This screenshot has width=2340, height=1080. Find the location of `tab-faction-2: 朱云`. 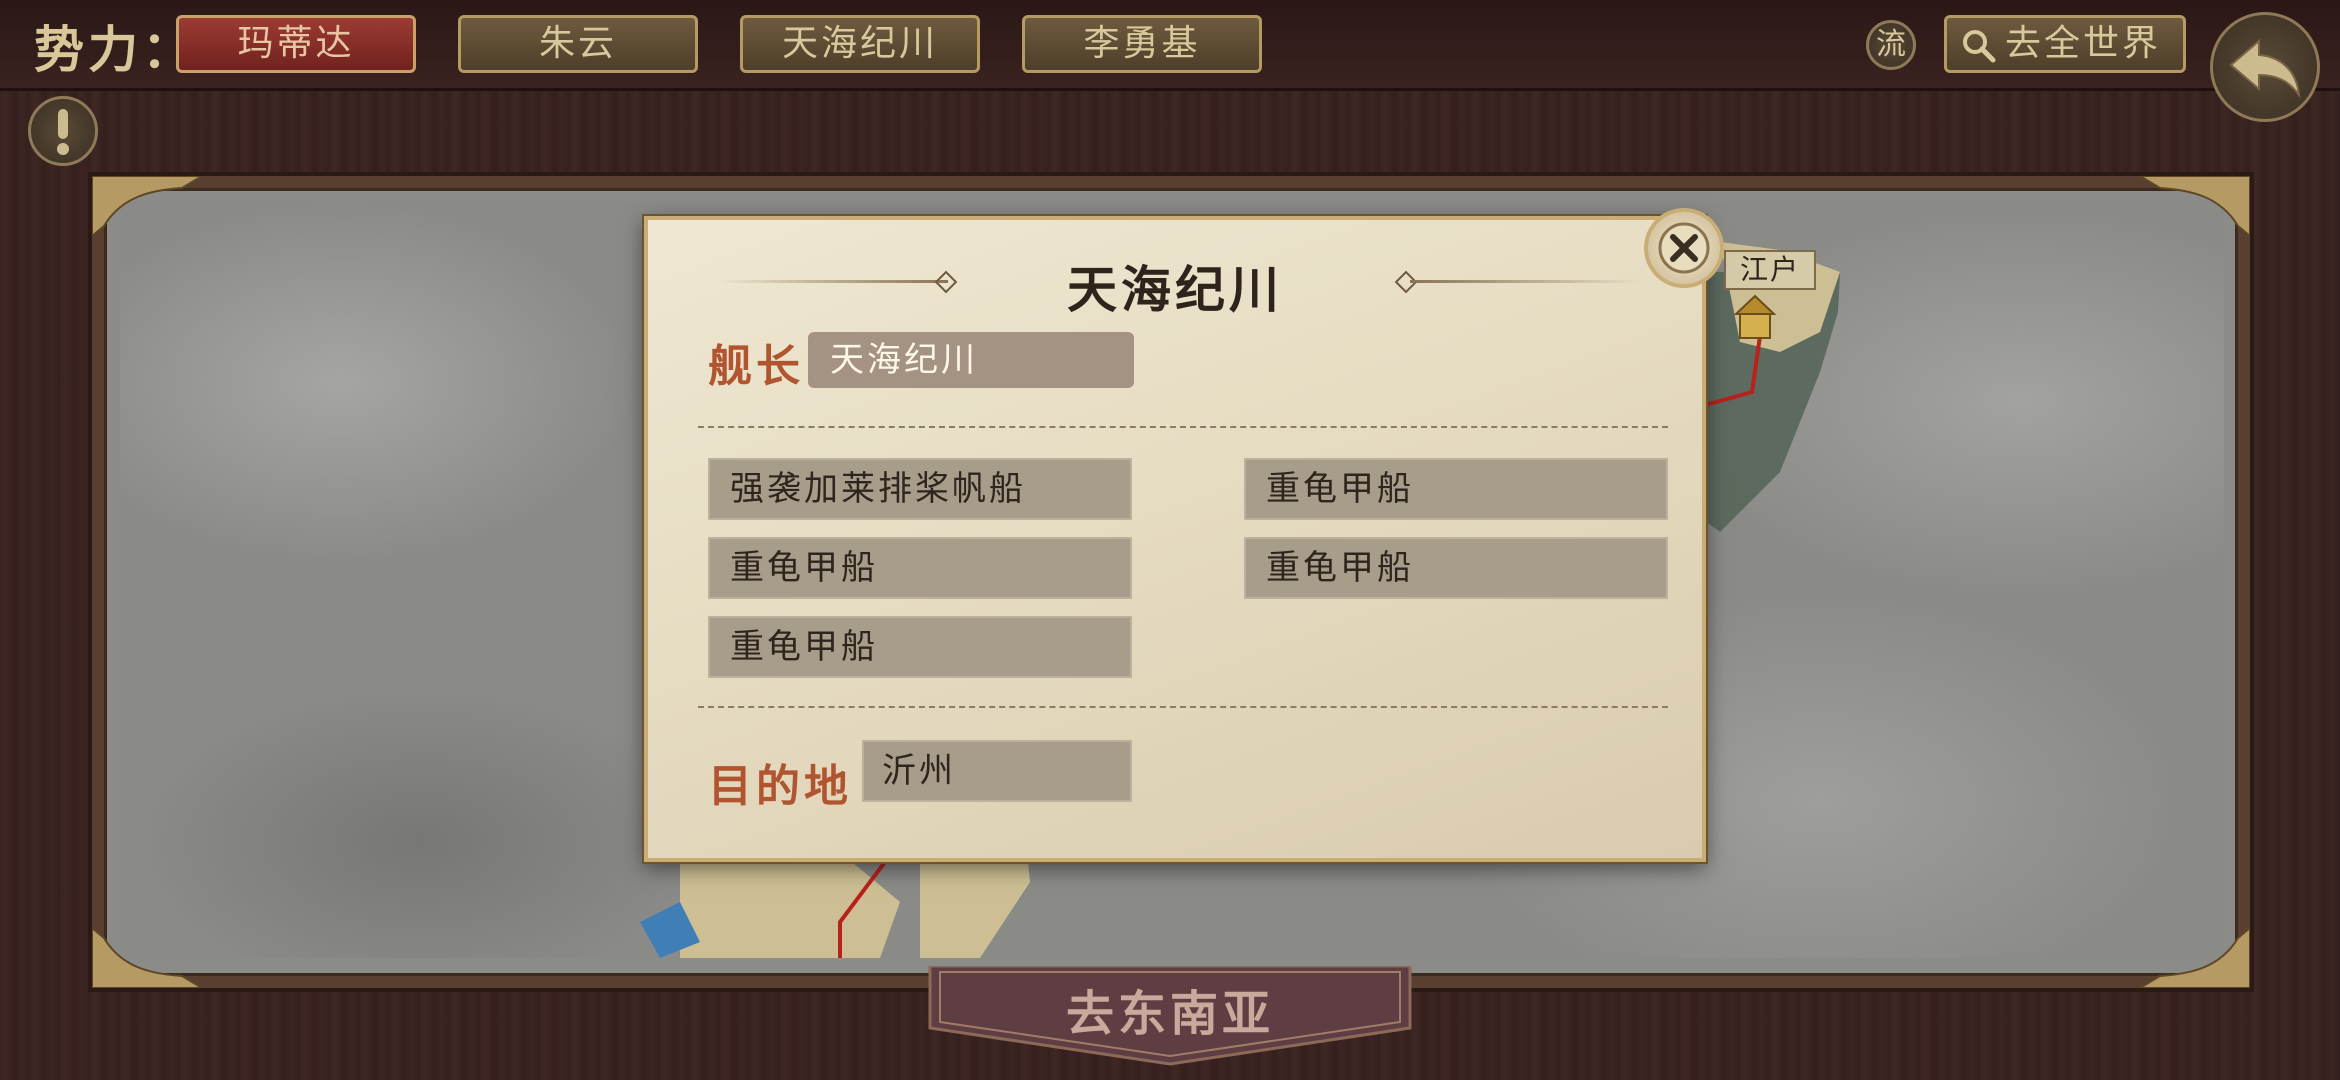

tab-faction-2: 朱云 is located at coordinates (578, 44).